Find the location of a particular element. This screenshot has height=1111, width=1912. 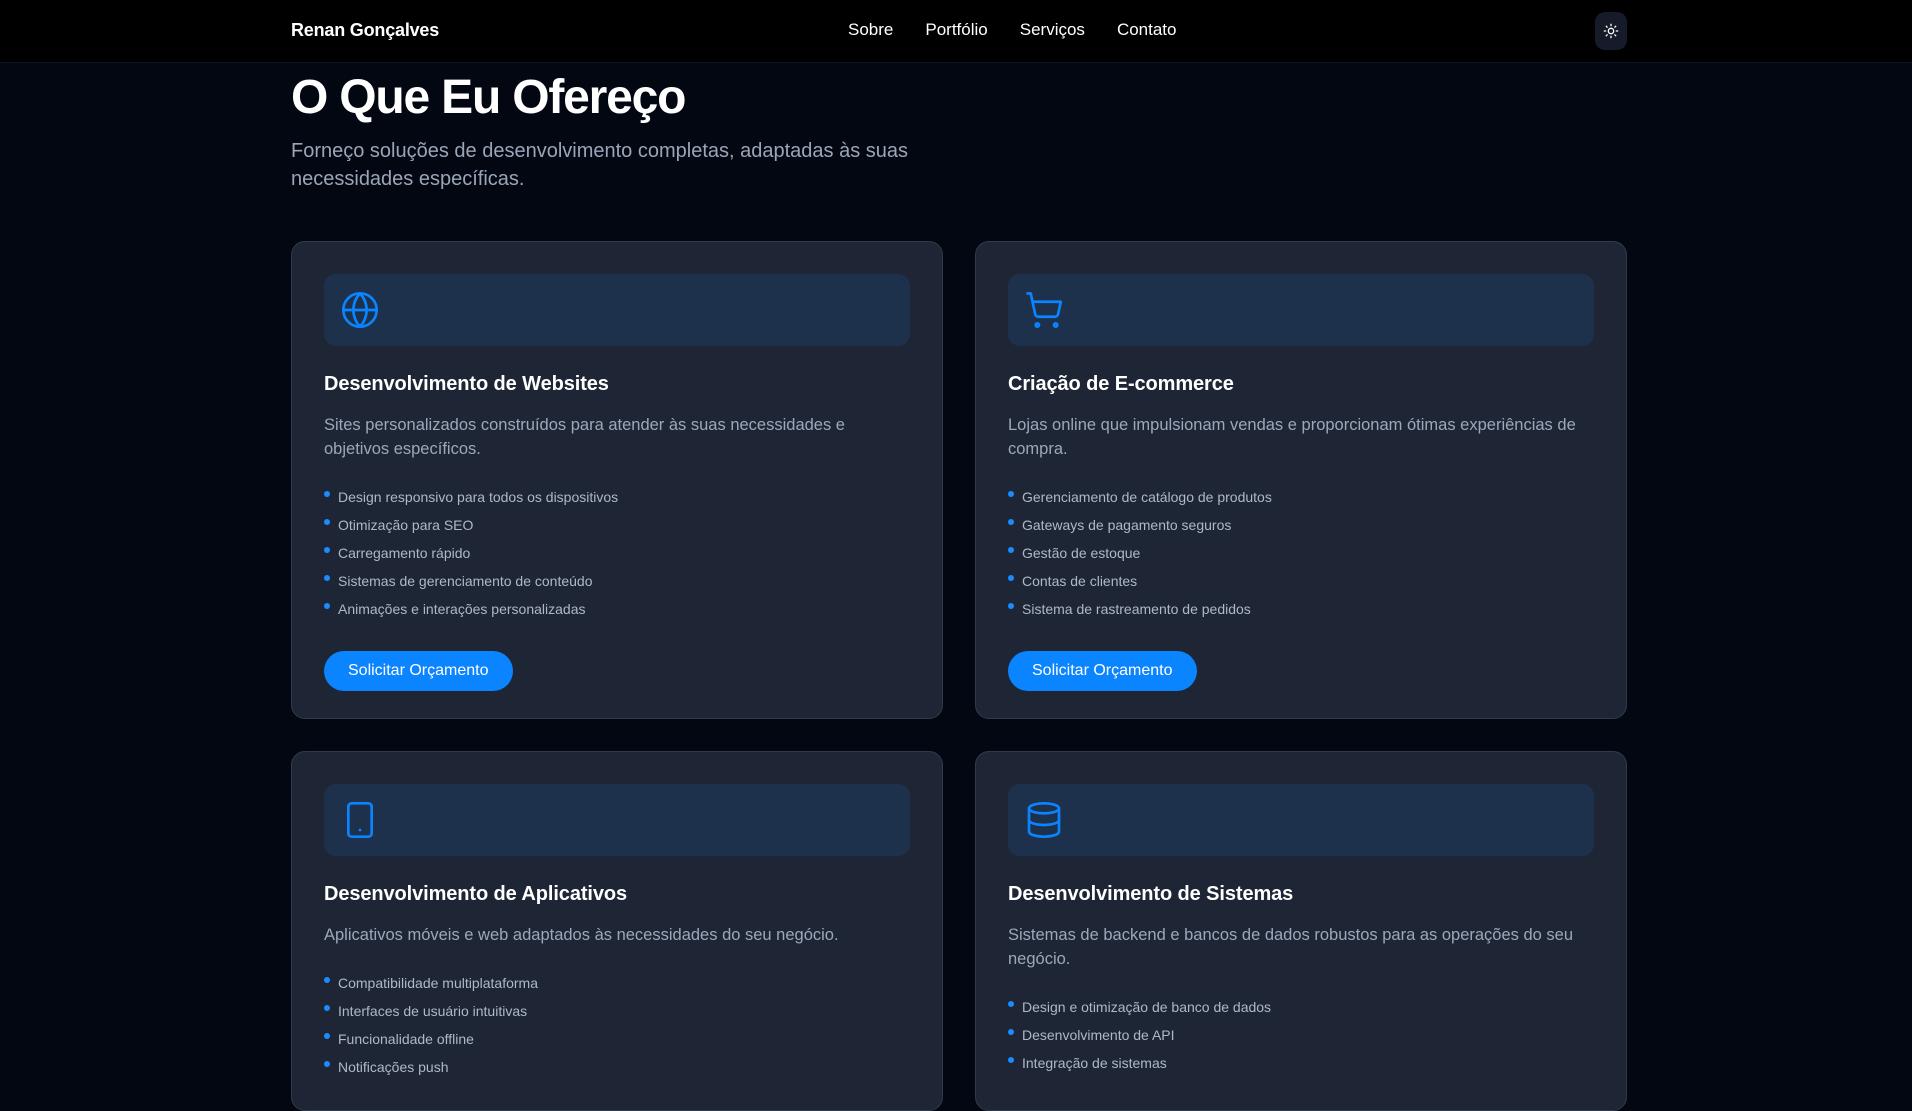

nav-link-portfolio: Portfólio is located at coordinates (956, 30).